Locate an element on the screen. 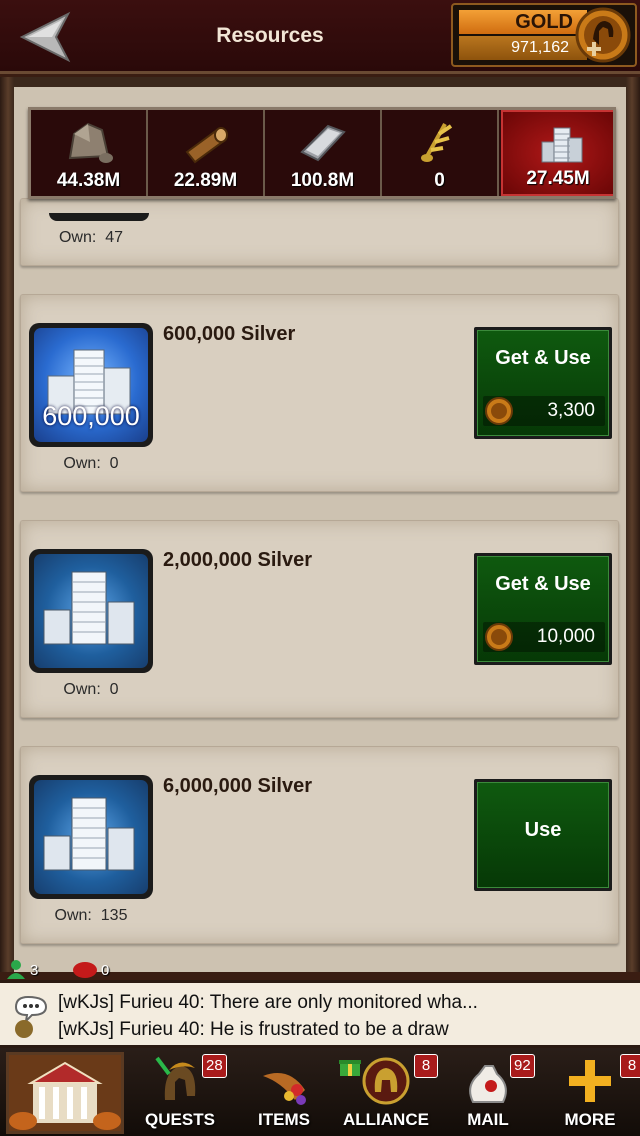  top-bar: Resources GOLD 971,162 is located at coordinates (320, 37).